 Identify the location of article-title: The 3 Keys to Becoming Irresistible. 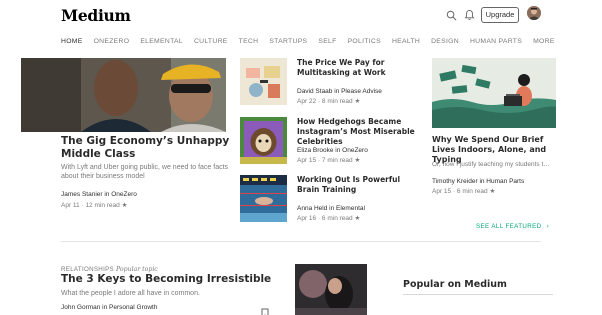
(166, 279).